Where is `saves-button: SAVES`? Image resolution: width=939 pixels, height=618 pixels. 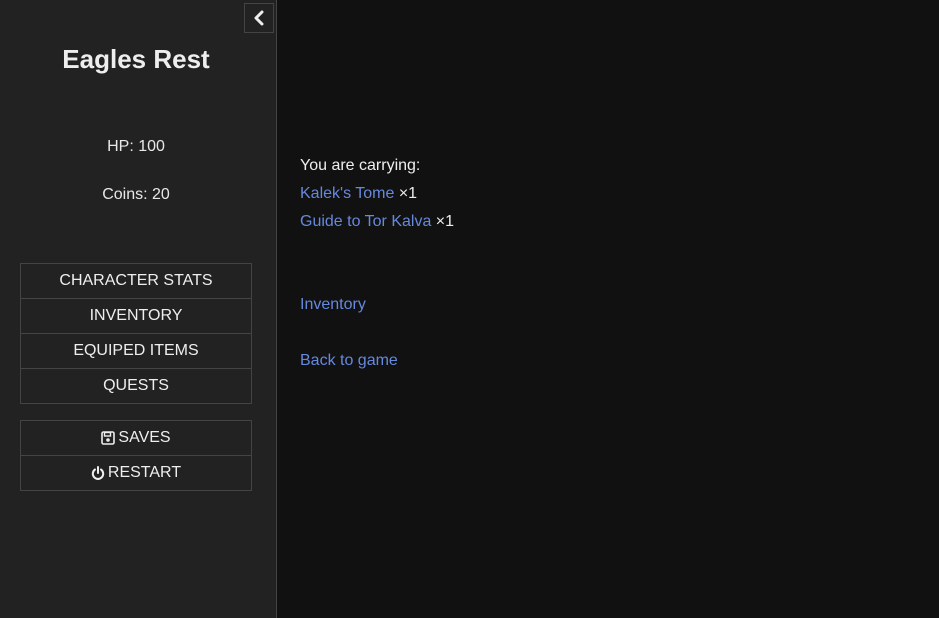
saves-button: SAVES is located at coordinates (136, 438).